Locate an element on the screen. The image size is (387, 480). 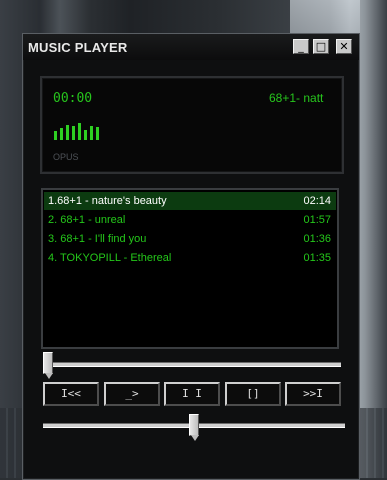
volume-slider-thumb is located at coordinates (194, 427).